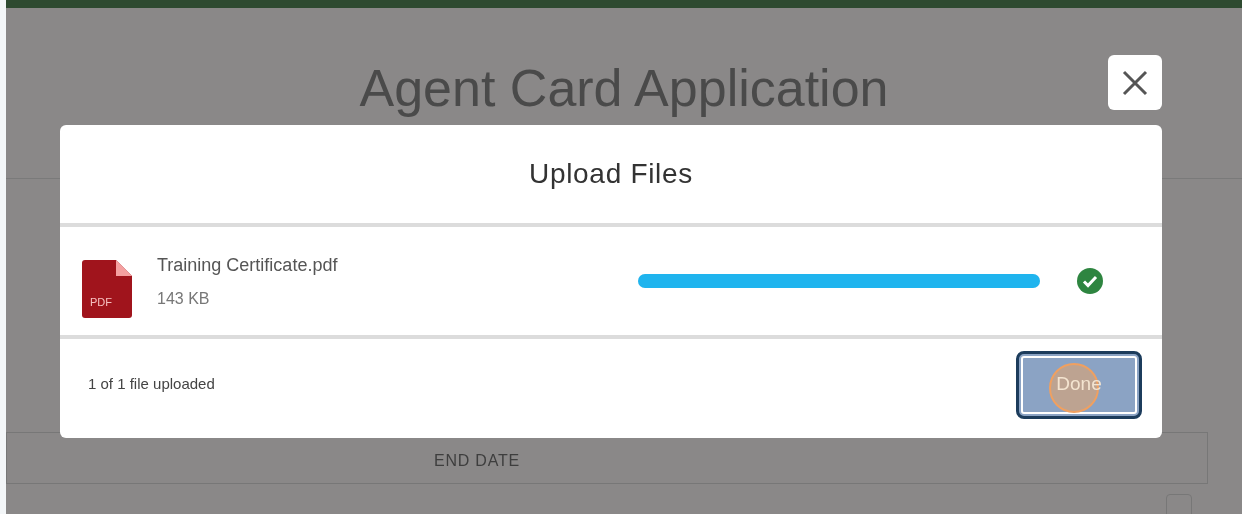  What do you see at coordinates (247, 265) in the screenshot?
I see `file-name: Training Certificate.pdf` at bounding box center [247, 265].